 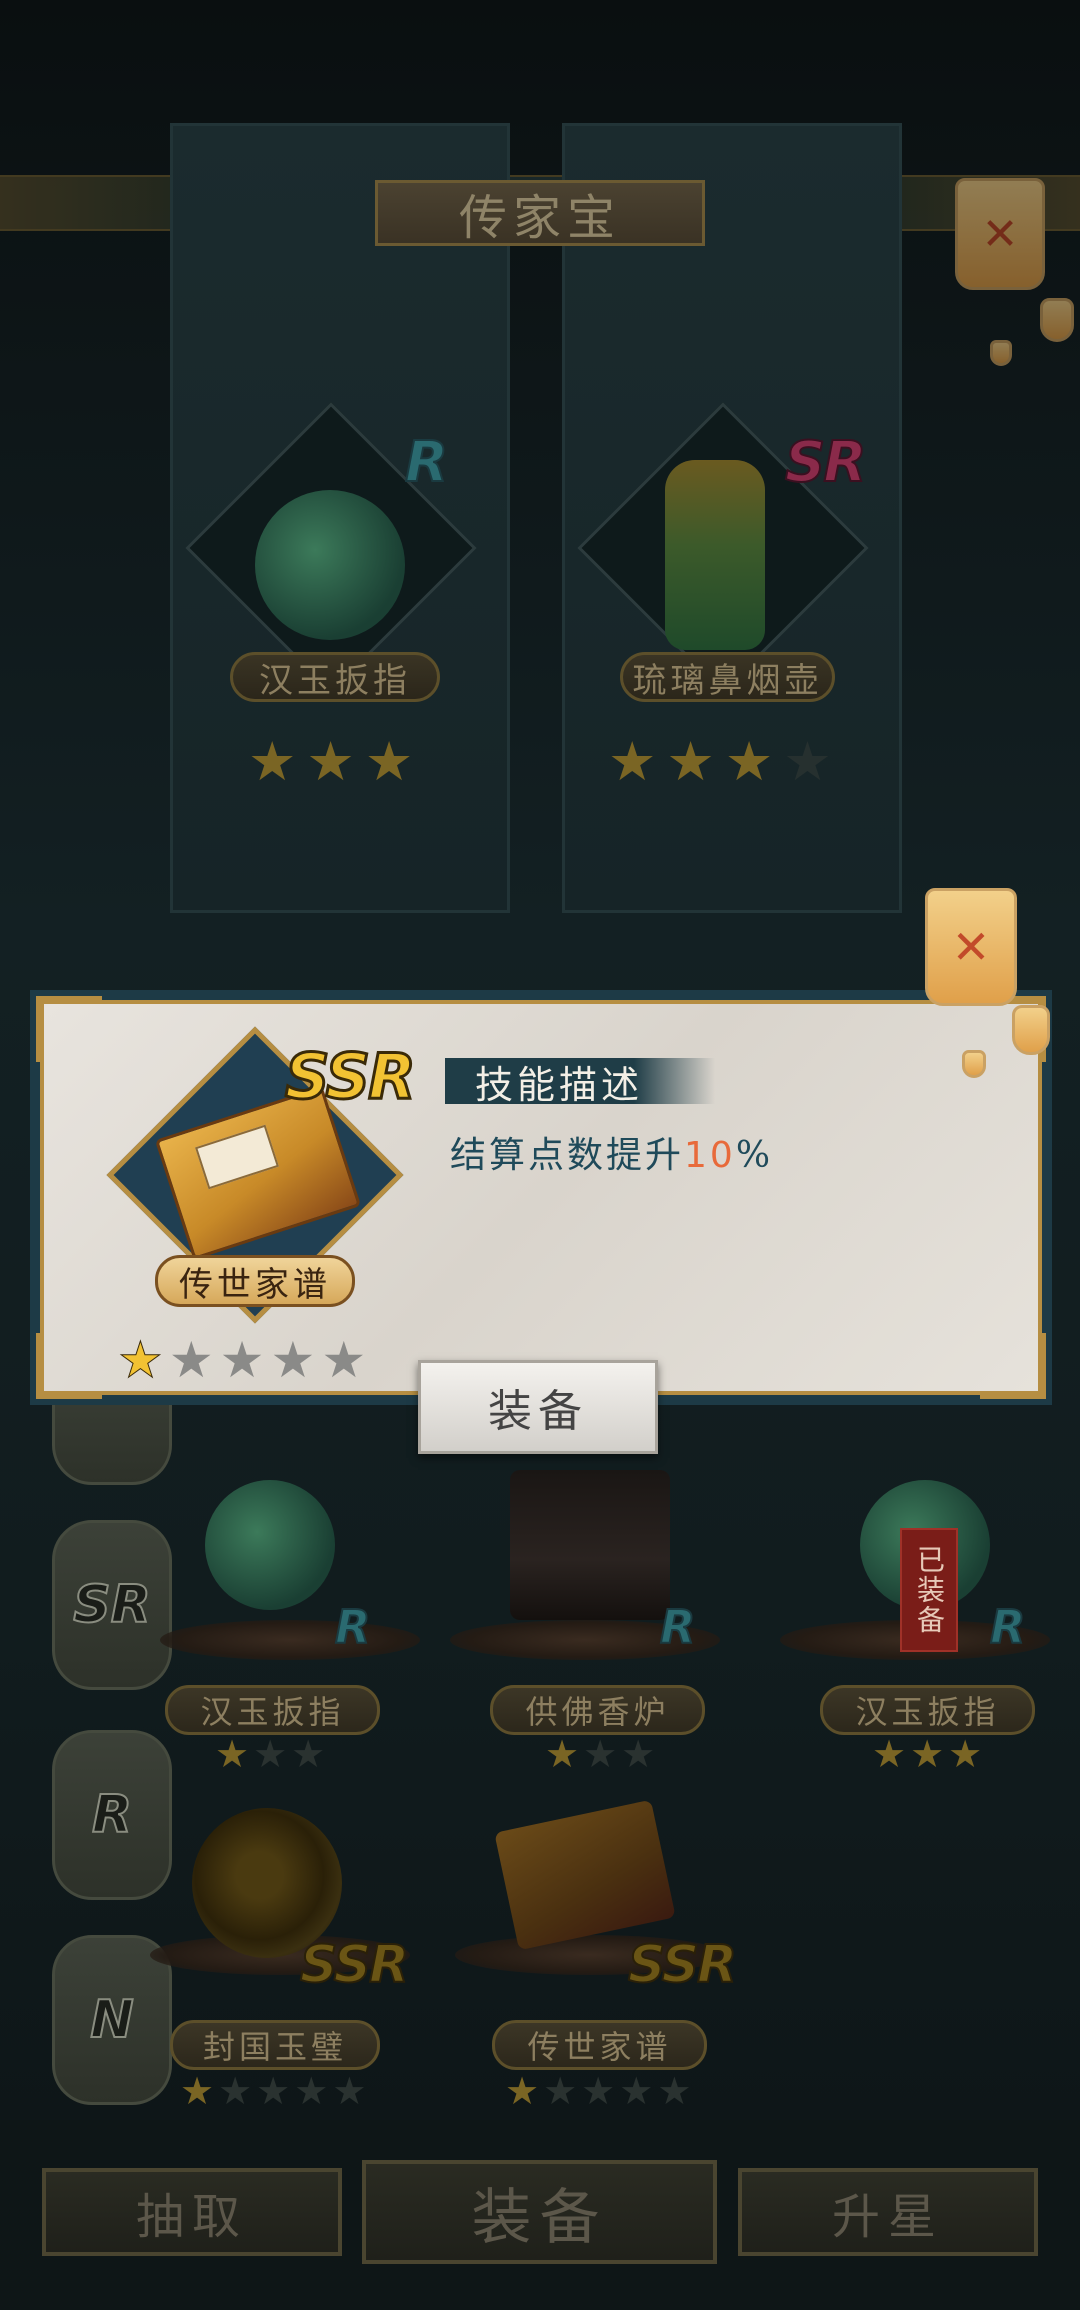 I want to click on skill-description: 结算点数提升10%, so click(x=611, y=1152).